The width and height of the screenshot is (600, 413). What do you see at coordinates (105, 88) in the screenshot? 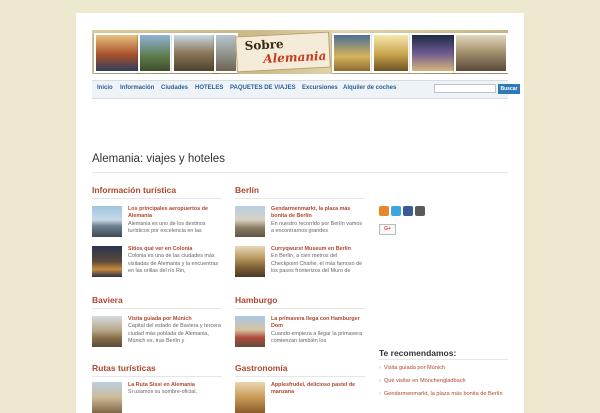
I see `nav-item-inicio: Inicio` at bounding box center [105, 88].